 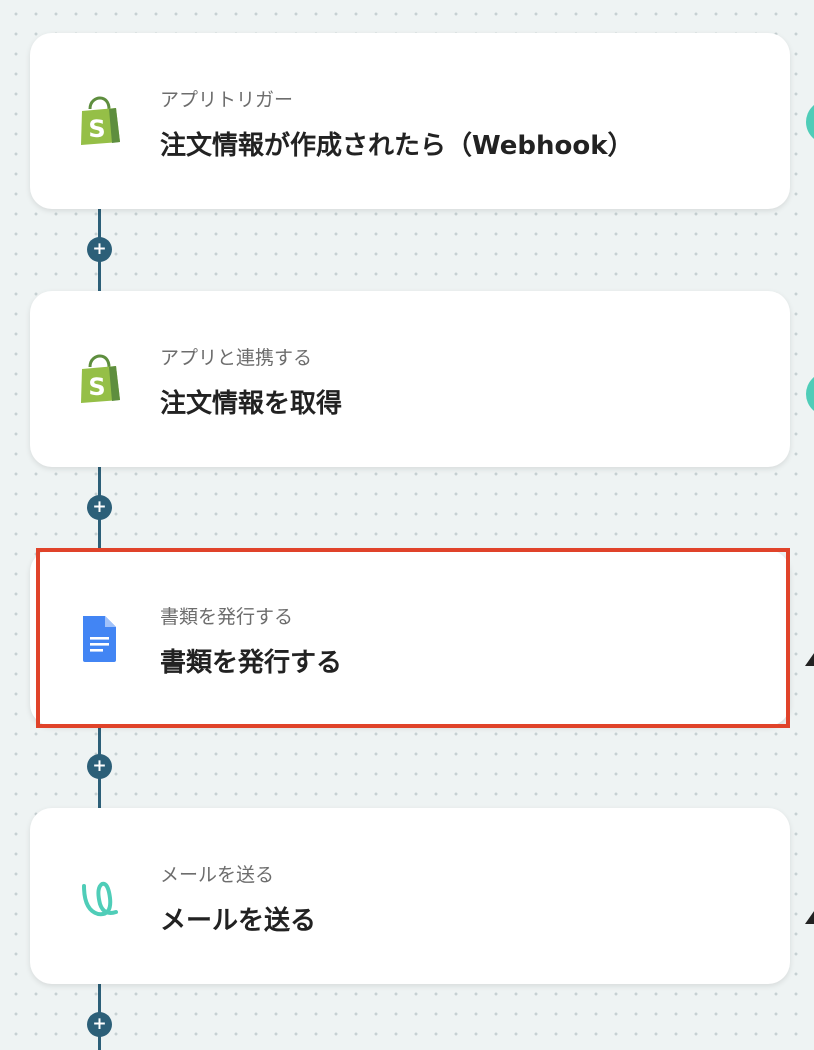 What do you see at coordinates (100, 638) in the screenshot?
I see `google-docs-icon` at bounding box center [100, 638].